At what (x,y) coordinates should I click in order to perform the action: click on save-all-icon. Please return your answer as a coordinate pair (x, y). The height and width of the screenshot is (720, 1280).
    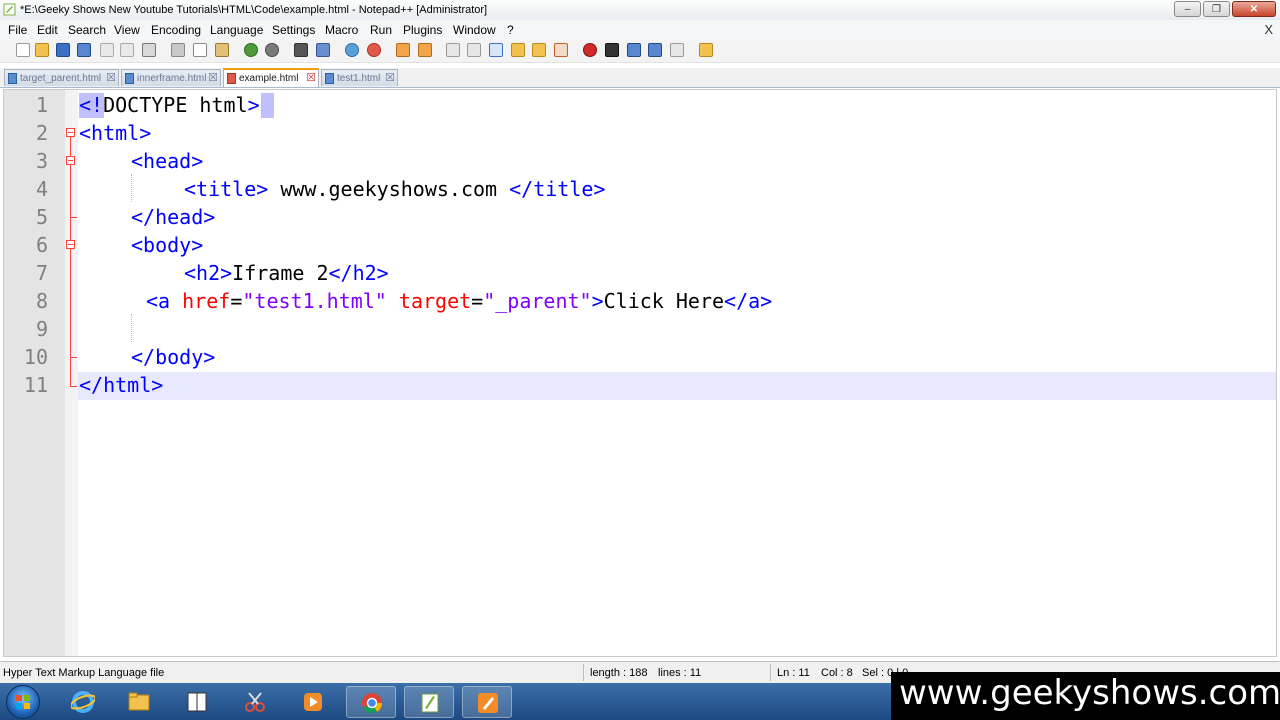
    Looking at the image, I should click on (84, 50).